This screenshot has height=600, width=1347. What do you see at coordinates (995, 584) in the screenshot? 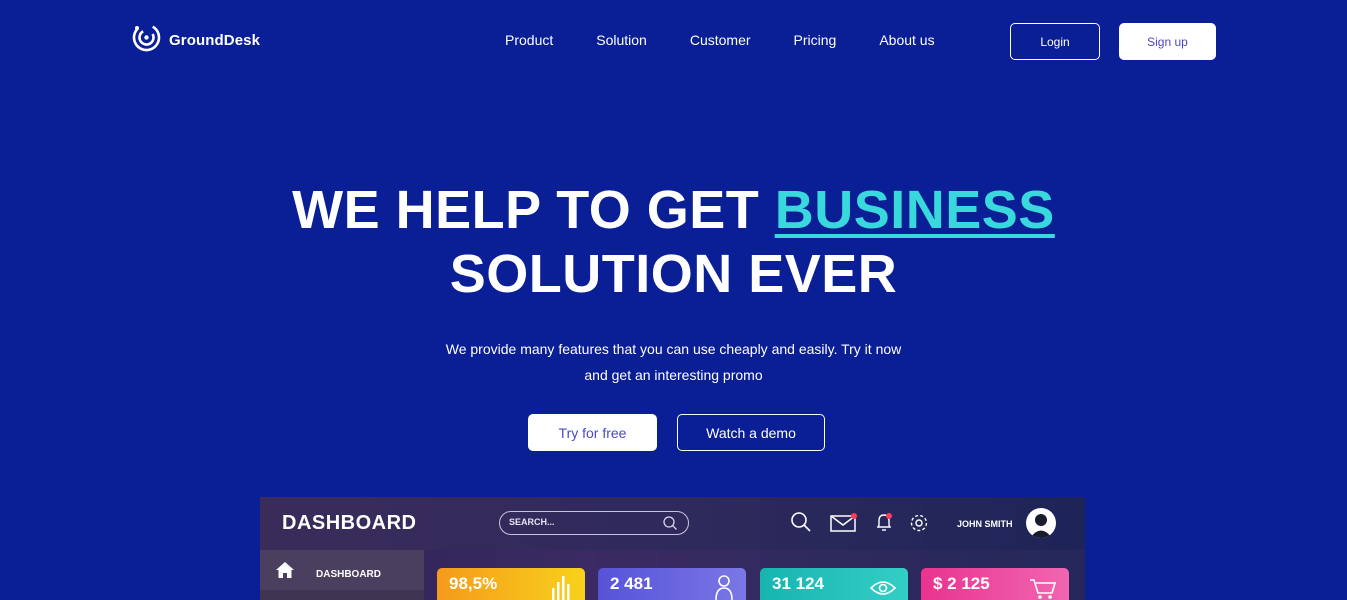
I see `stat-card: $ 2 125` at bounding box center [995, 584].